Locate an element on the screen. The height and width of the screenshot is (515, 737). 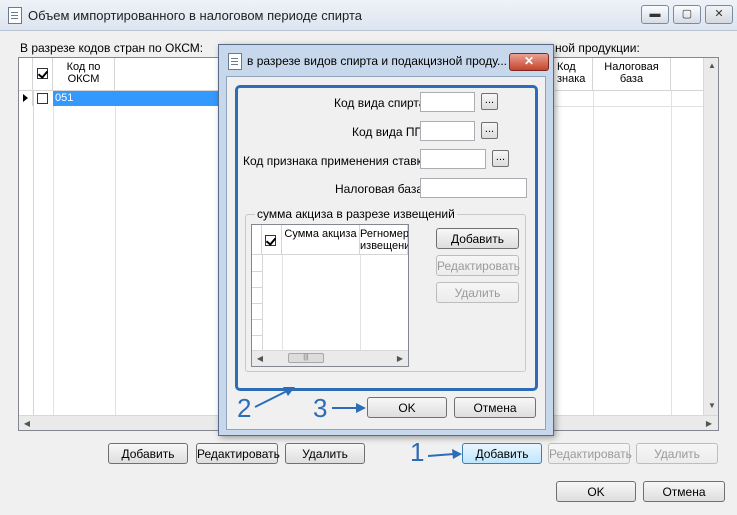
excise-column-reg-line1: Регномер is located at coordinates (384, 234).